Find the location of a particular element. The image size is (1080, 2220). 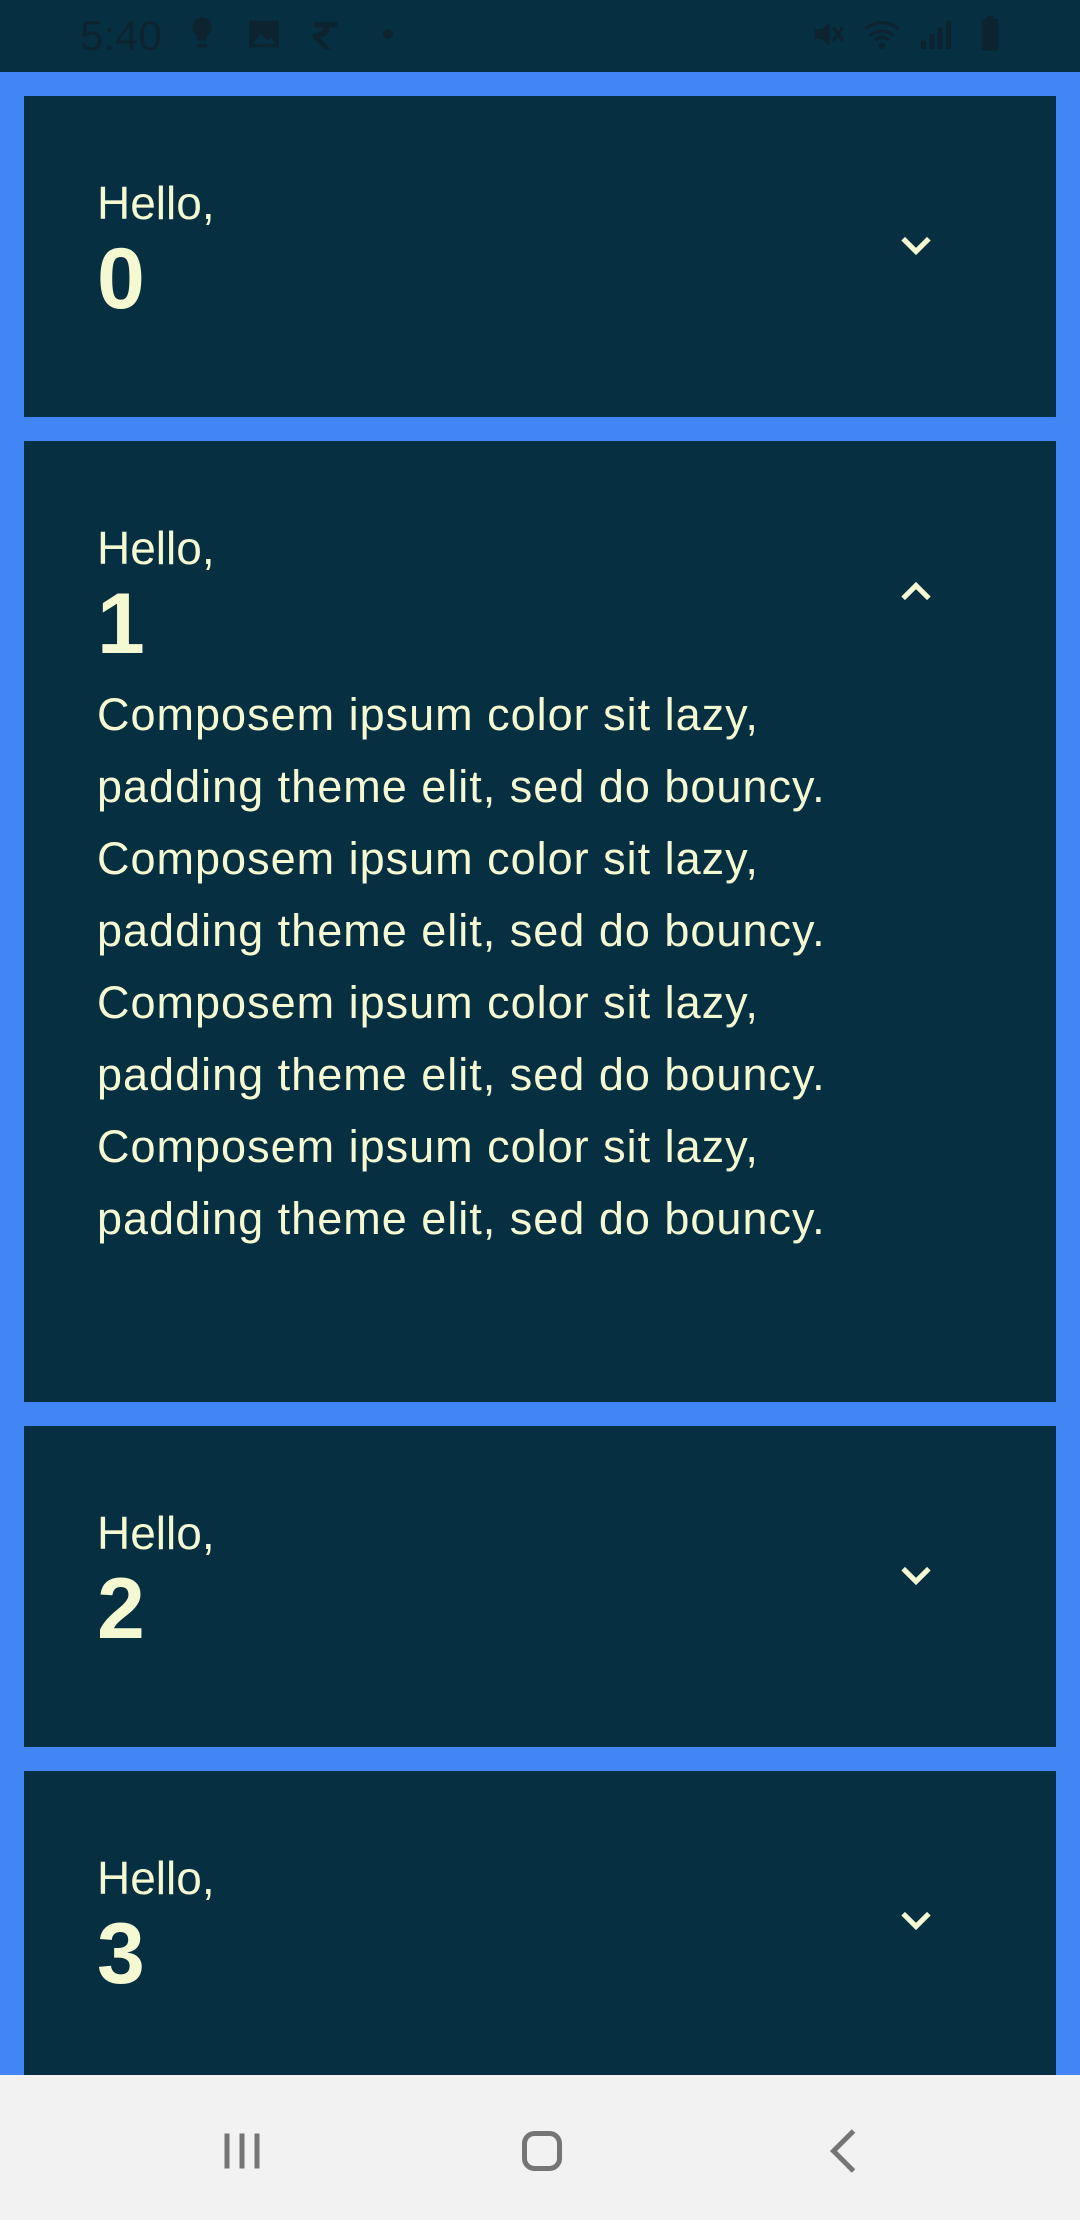

expandable-card: Hello, 3 is located at coordinates (540, 1931).